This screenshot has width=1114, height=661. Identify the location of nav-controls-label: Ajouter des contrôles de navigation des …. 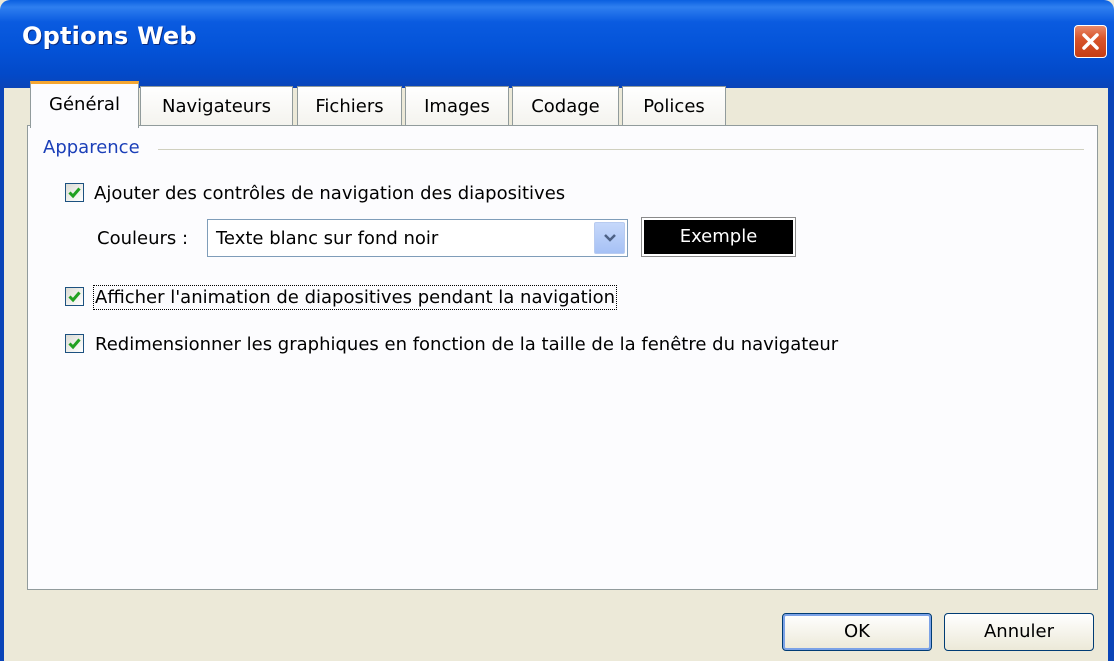
(330, 193).